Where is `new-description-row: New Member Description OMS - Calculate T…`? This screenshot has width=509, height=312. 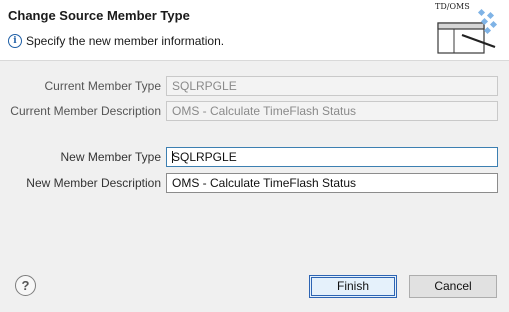 new-description-row: New Member Description OMS - Calculate T… is located at coordinates (254, 184).